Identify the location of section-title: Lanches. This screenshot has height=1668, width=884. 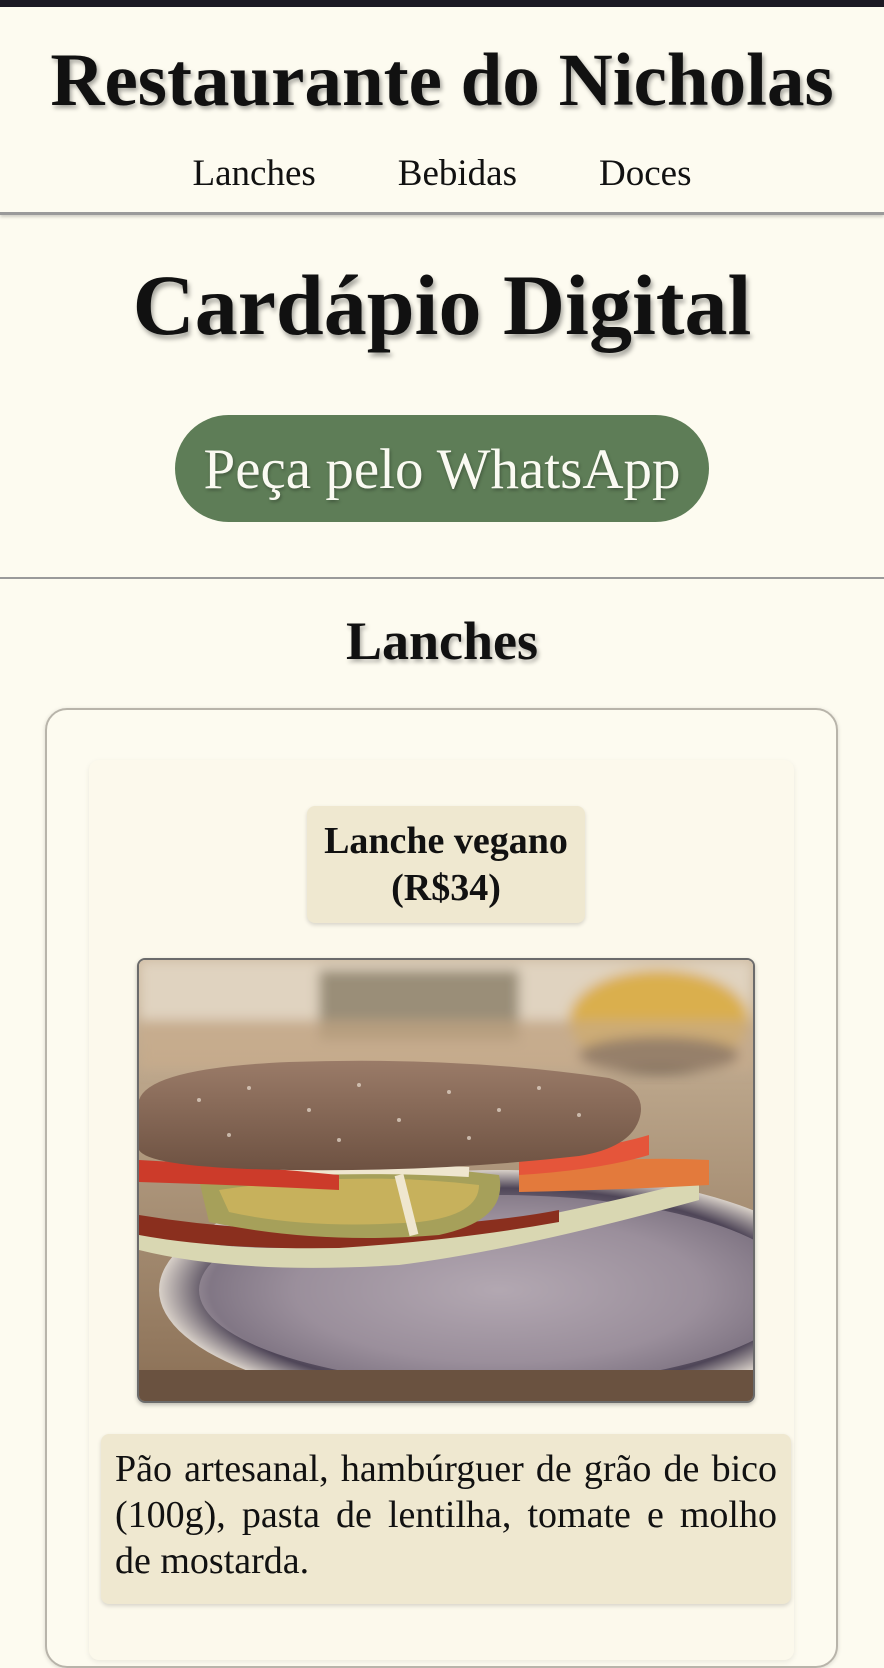
(442, 641).